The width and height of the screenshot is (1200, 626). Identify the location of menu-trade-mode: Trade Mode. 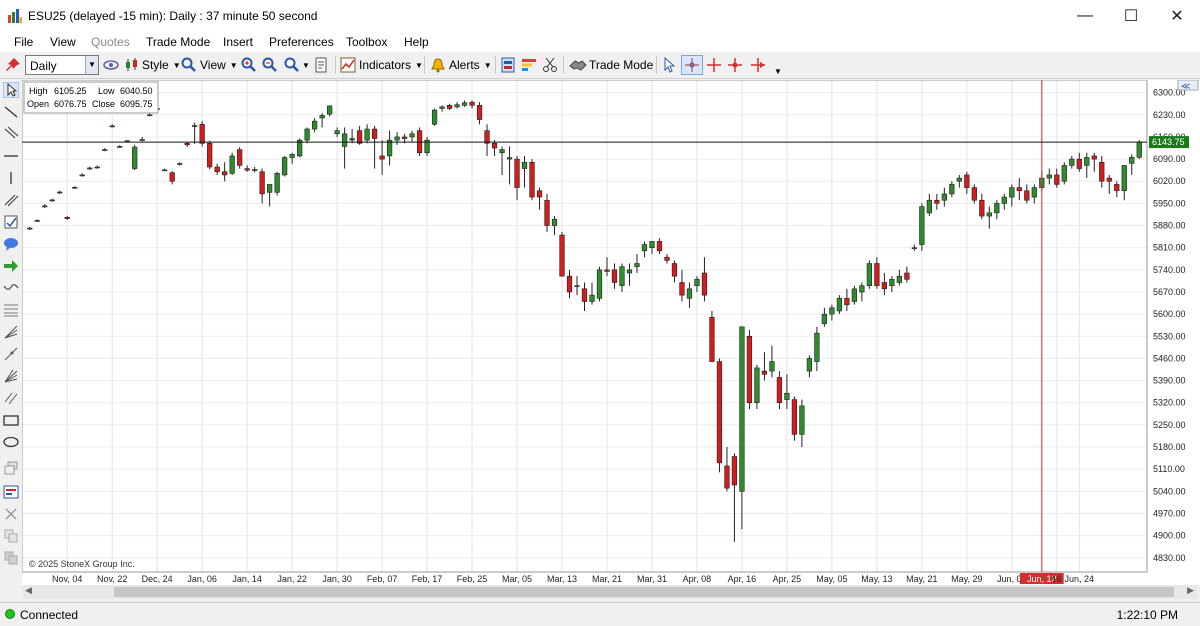
(178, 42).